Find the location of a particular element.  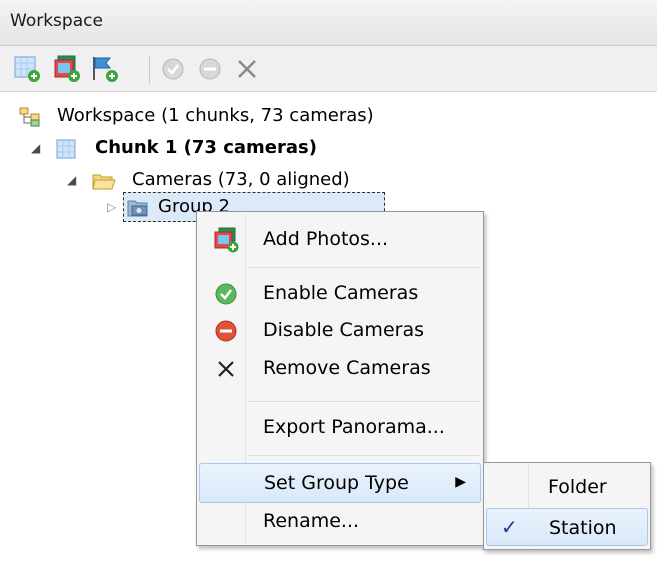

menu-label-enable-cameras: Enable Cameras is located at coordinates (341, 293).